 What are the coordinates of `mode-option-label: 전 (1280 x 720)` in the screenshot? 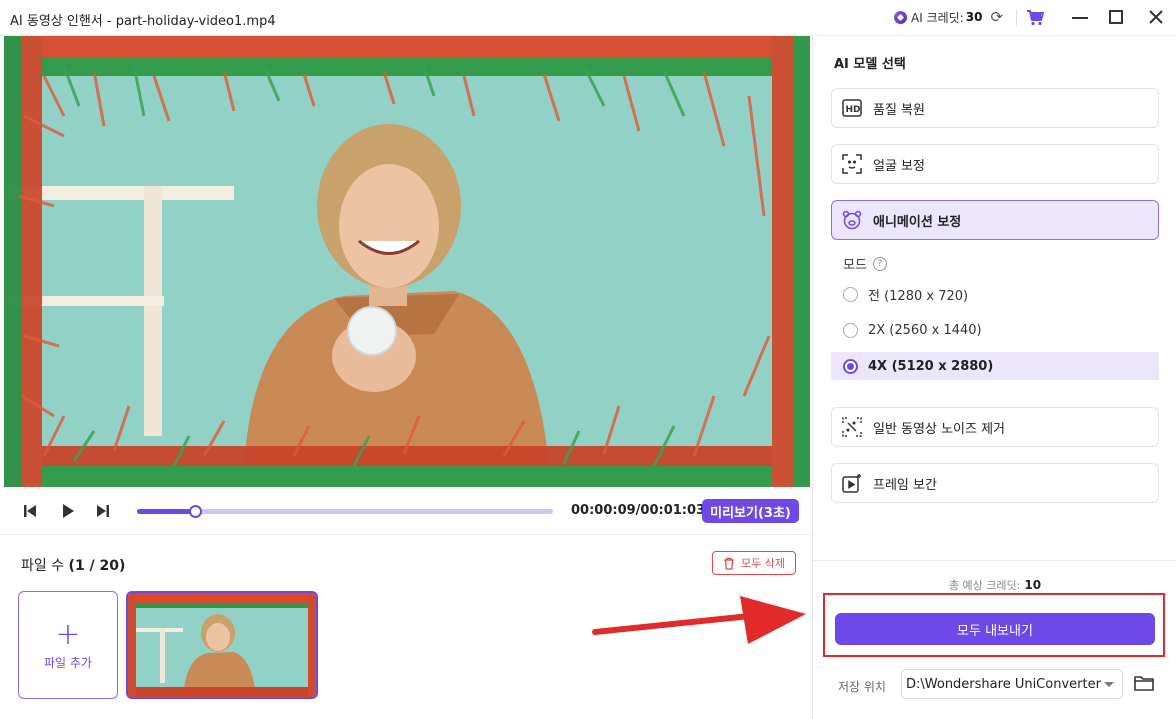 It's located at (918, 296).